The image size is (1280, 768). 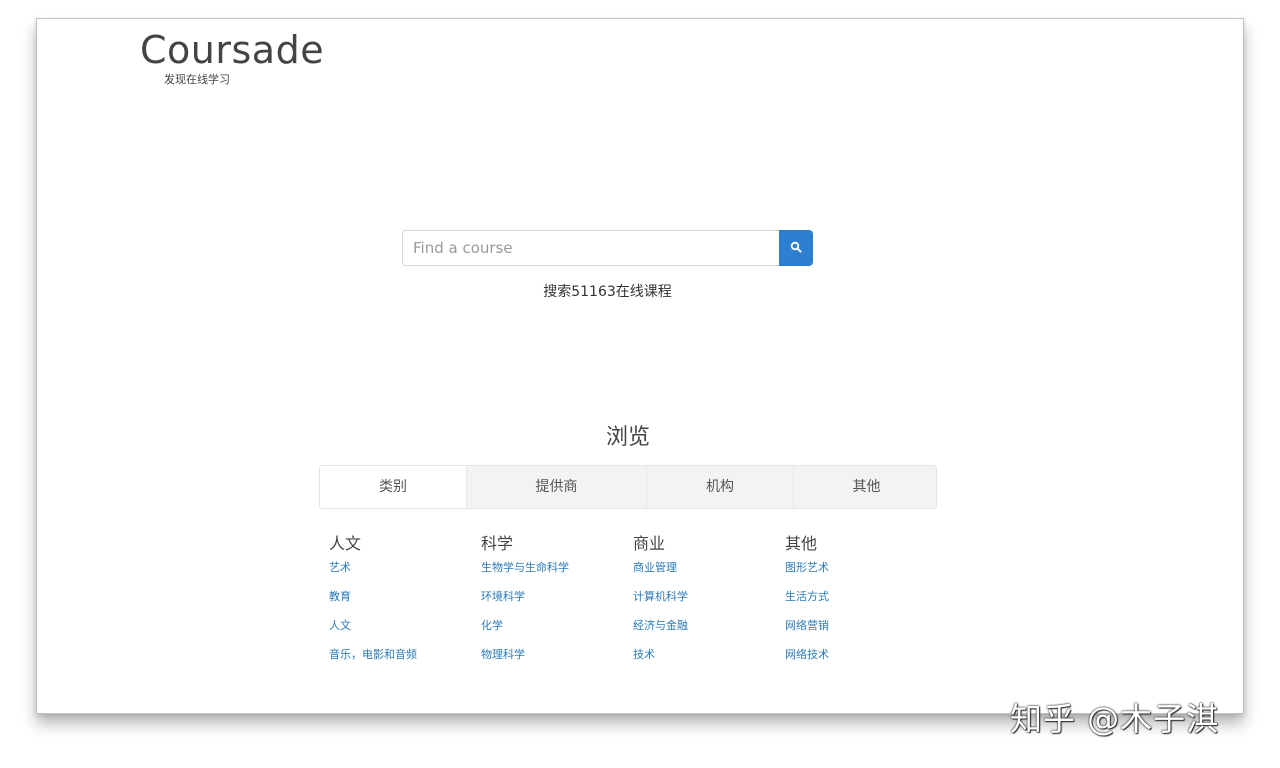 What do you see at coordinates (405, 571) in the screenshot?
I see `category-link: 艺术` at bounding box center [405, 571].